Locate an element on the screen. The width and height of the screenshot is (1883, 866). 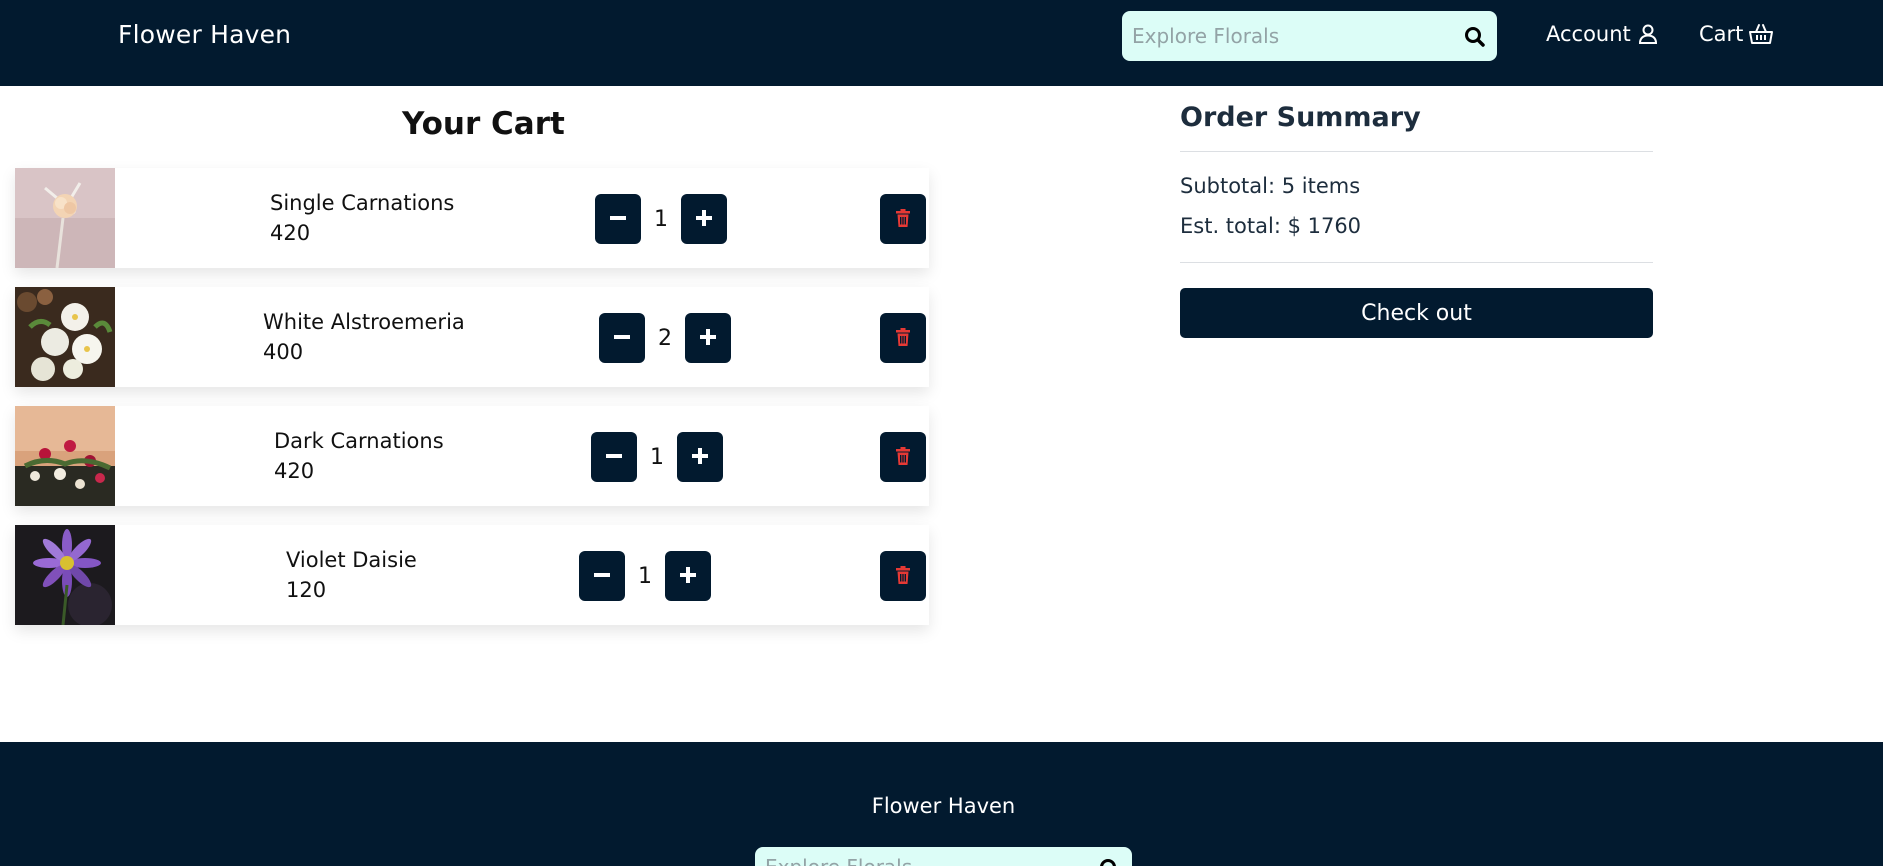
item-price: 400 is located at coordinates (283, 352).